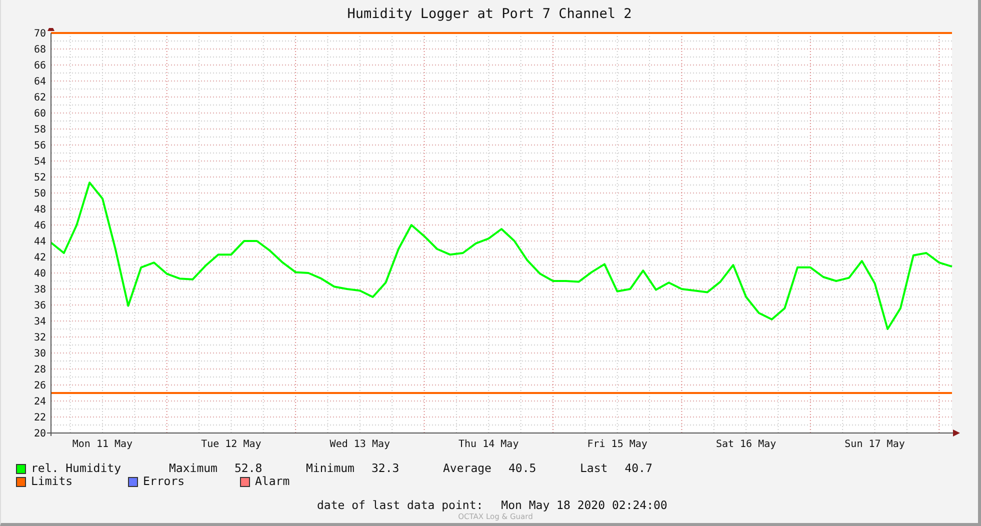 The height and width of the screenshot is (526, 981). Describe the element at coordinates (40, 178) in the screenshot. I see `y-tick-label: 52` at that location.